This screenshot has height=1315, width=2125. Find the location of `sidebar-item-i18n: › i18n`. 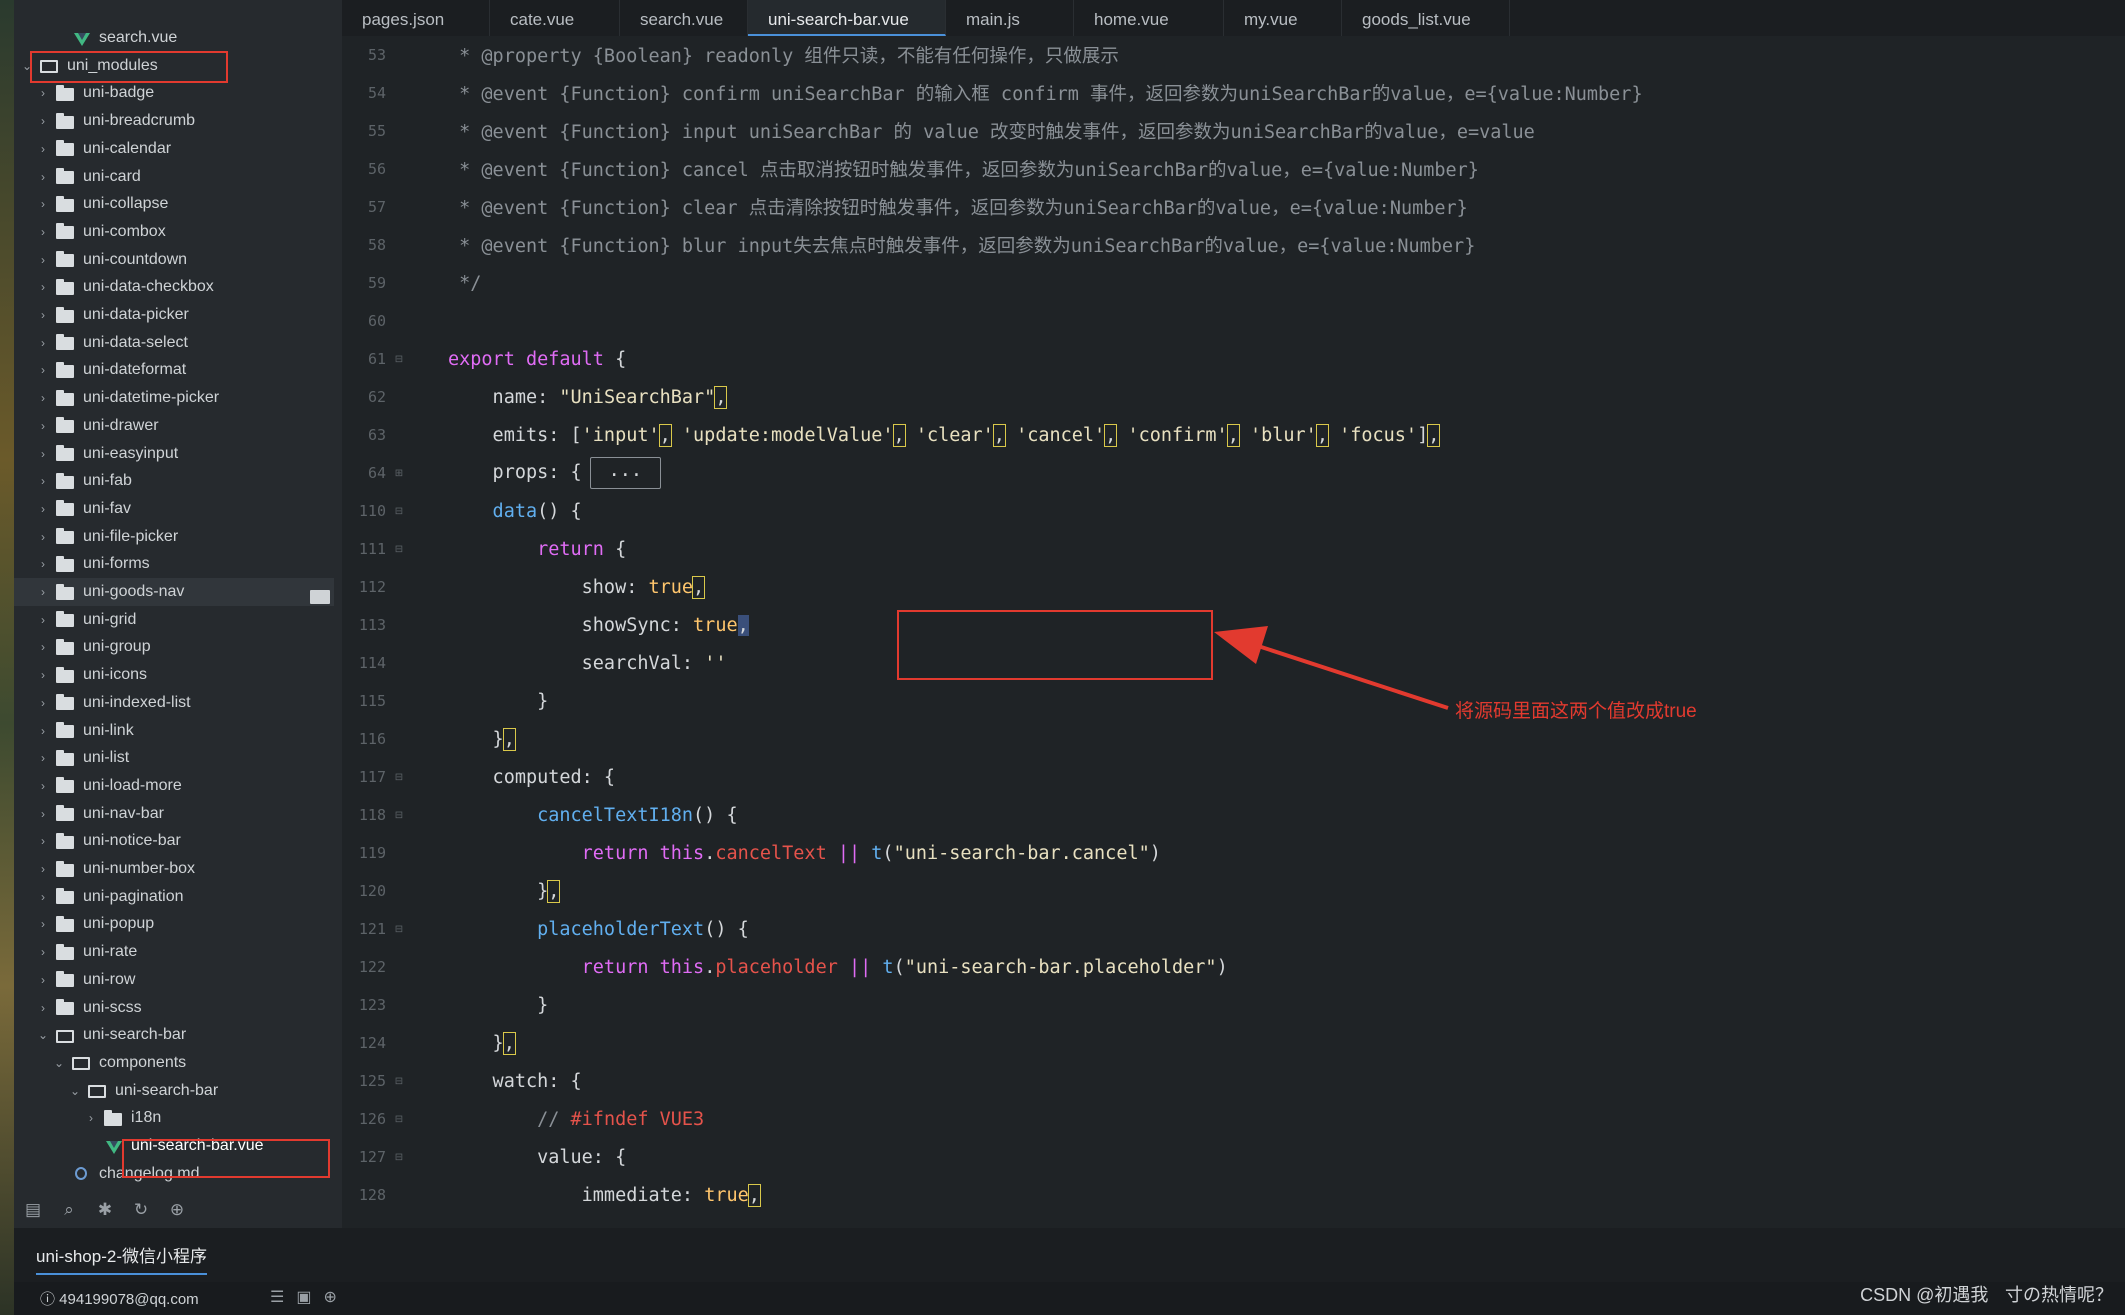

sidebar-item-i18n: › i18n is located at coordinates (174, 1118).